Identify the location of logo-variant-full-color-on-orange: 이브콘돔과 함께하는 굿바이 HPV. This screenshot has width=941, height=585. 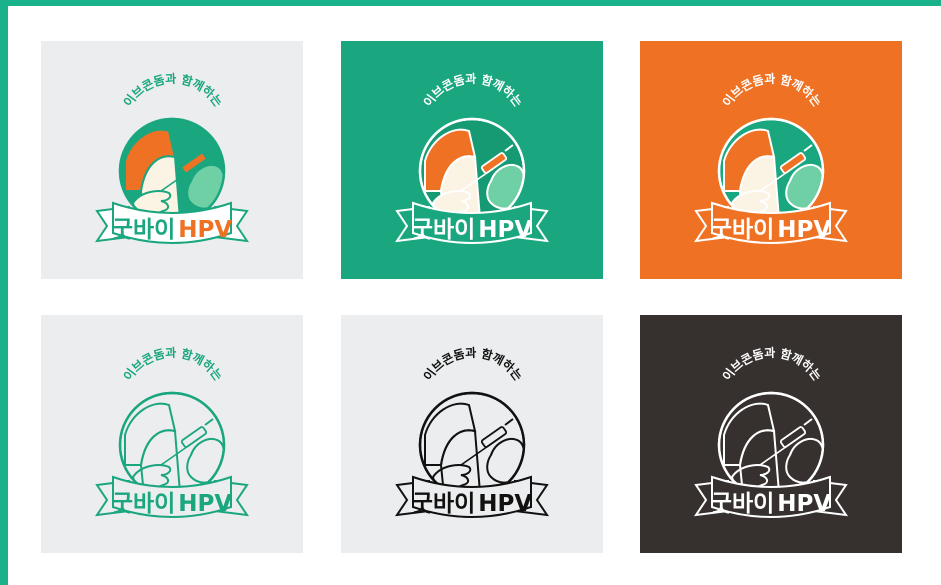
(771, 160).